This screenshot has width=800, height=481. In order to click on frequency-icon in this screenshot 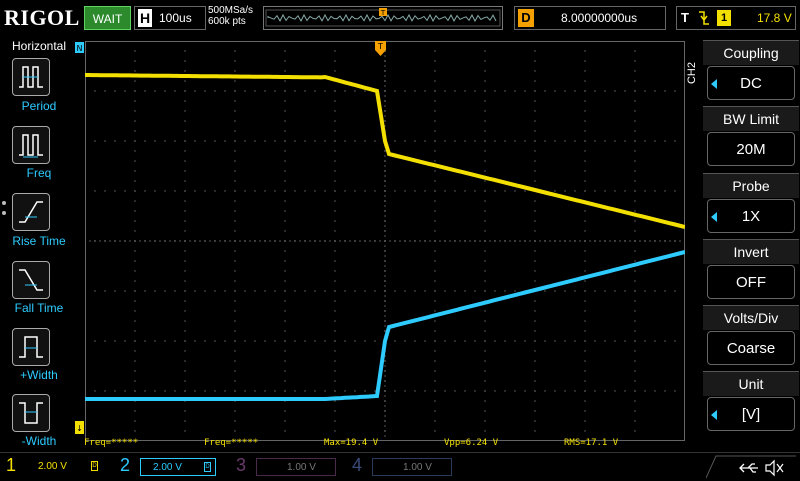, I will do `click(31, 146)`.